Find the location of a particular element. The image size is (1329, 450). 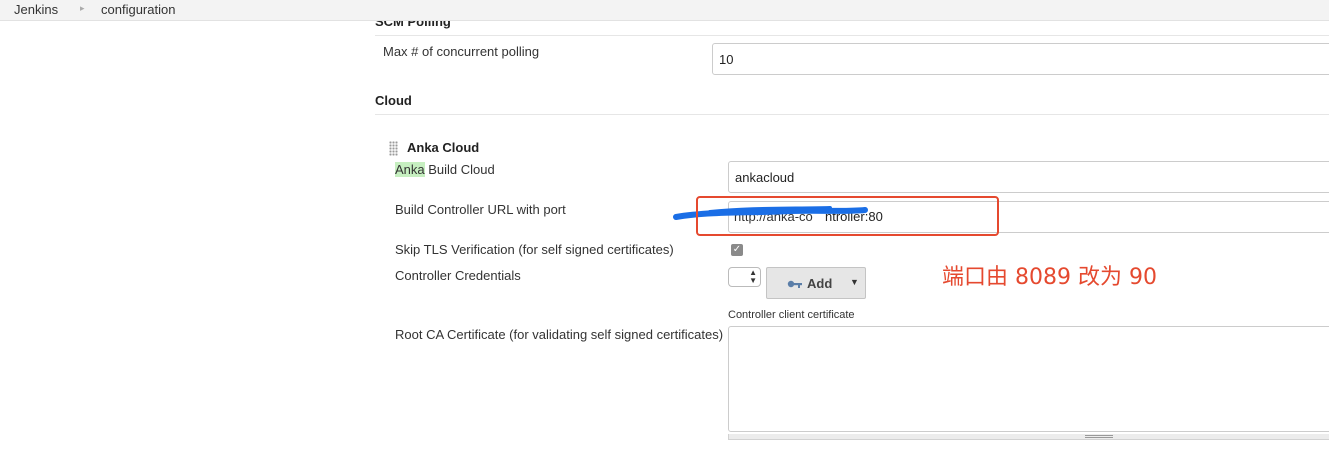

cloud-section-title: Cloud is located at coordinates (393, 100).